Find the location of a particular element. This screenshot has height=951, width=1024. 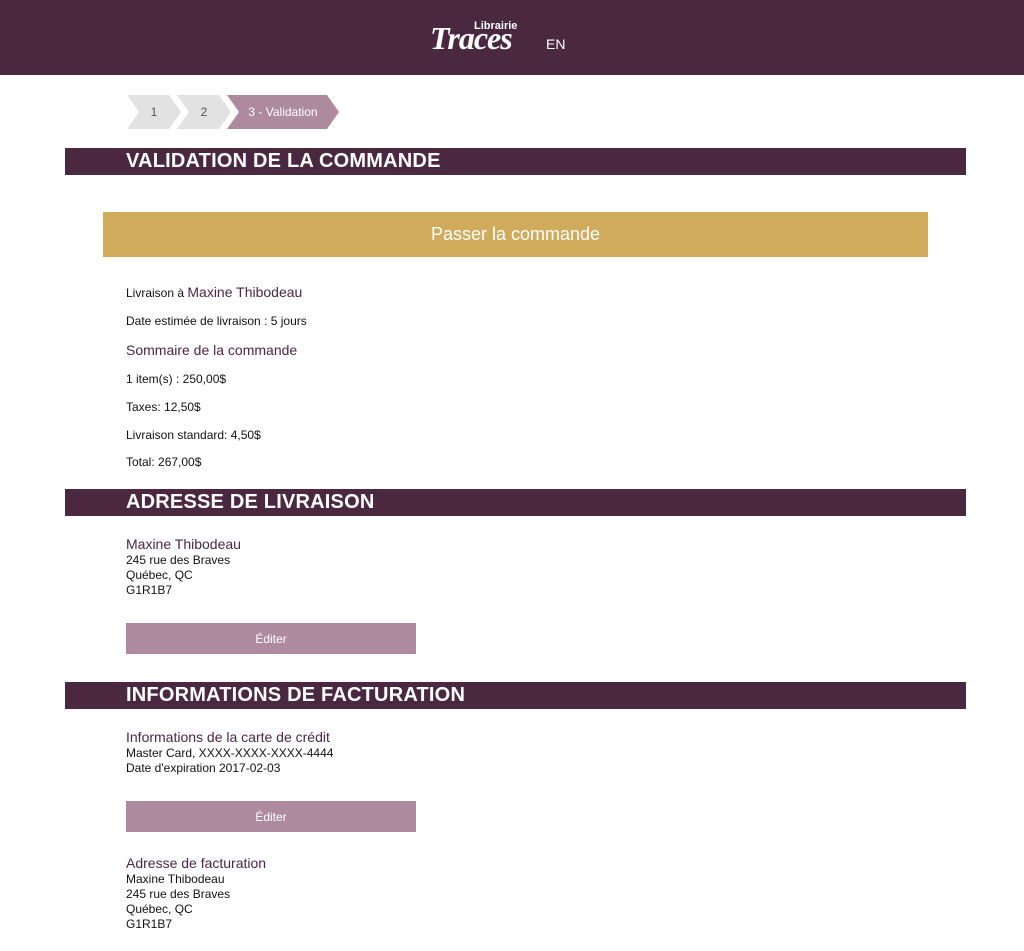

billing-address-city: Québec, QC is located at coordinates (159, 909).